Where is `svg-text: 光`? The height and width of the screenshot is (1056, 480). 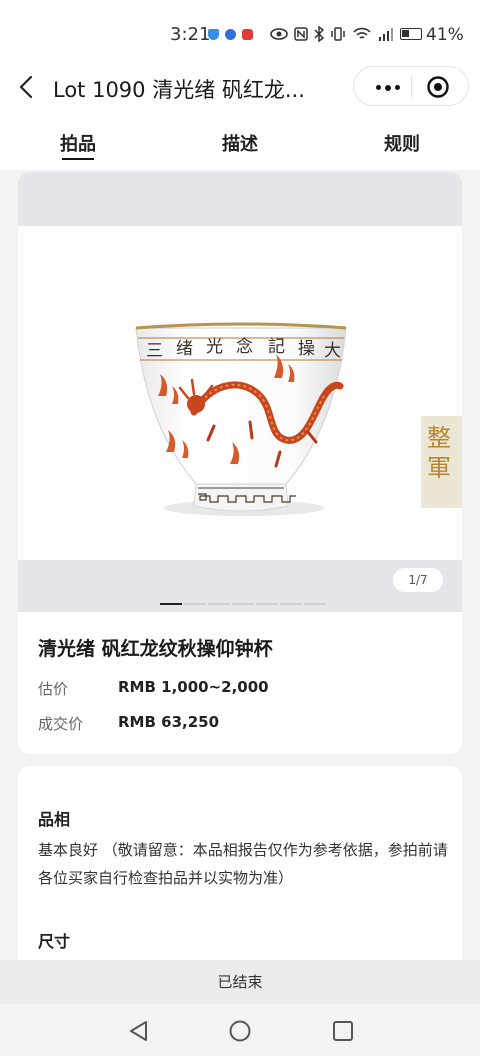 svg-text: 光 is located at coordinates (214, 347).